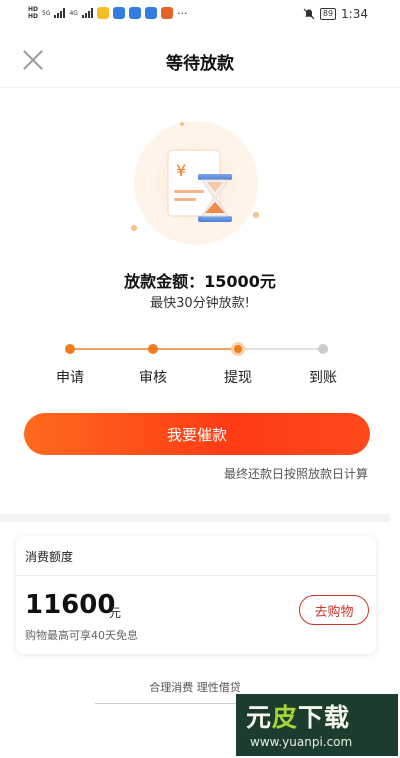  I want to click on loan-amount: 放款金额：15000元, so click(200, 281).